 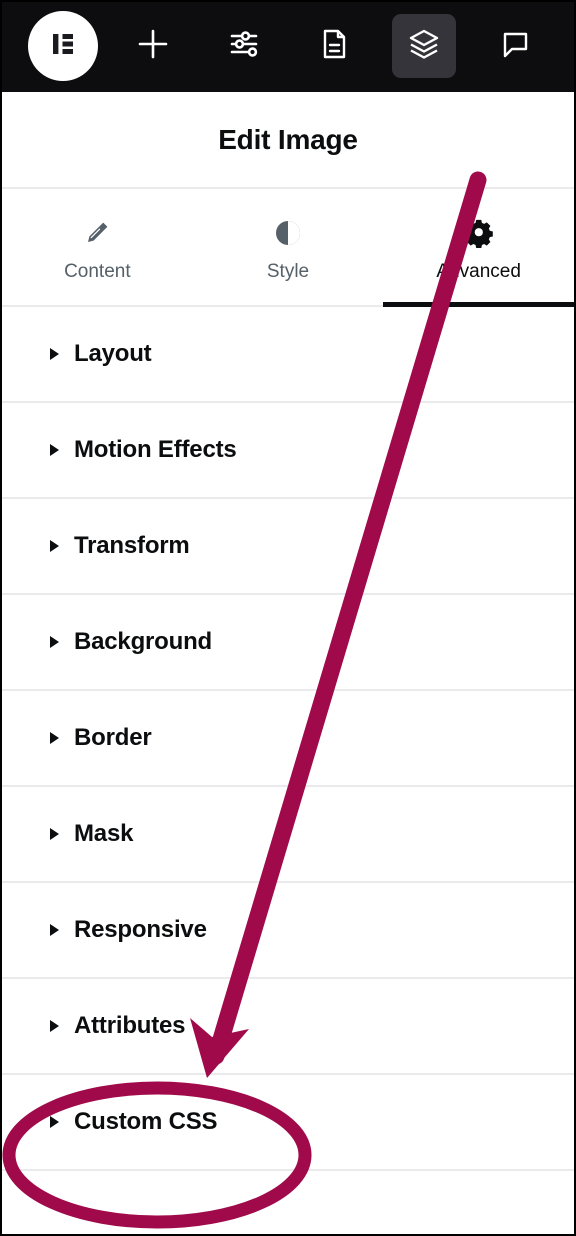 I want to click on contrast-circle-icon, so click(x=288, y=233).